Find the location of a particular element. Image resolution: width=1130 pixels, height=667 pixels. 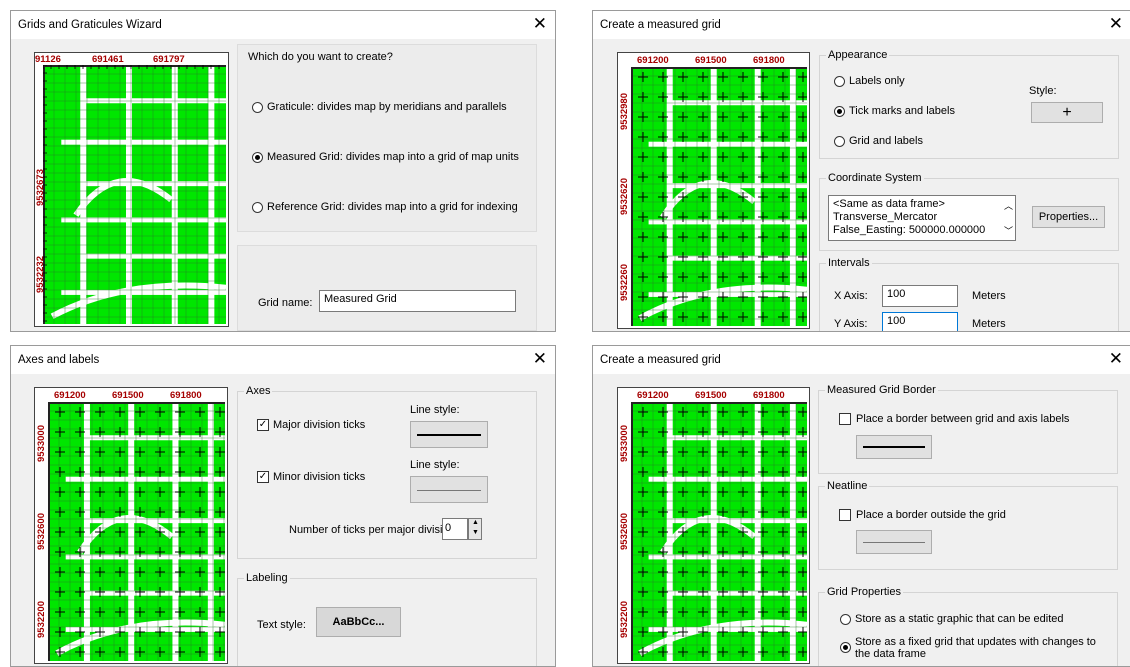

text-style-label: Text style: is located at coordinates (281, 625).